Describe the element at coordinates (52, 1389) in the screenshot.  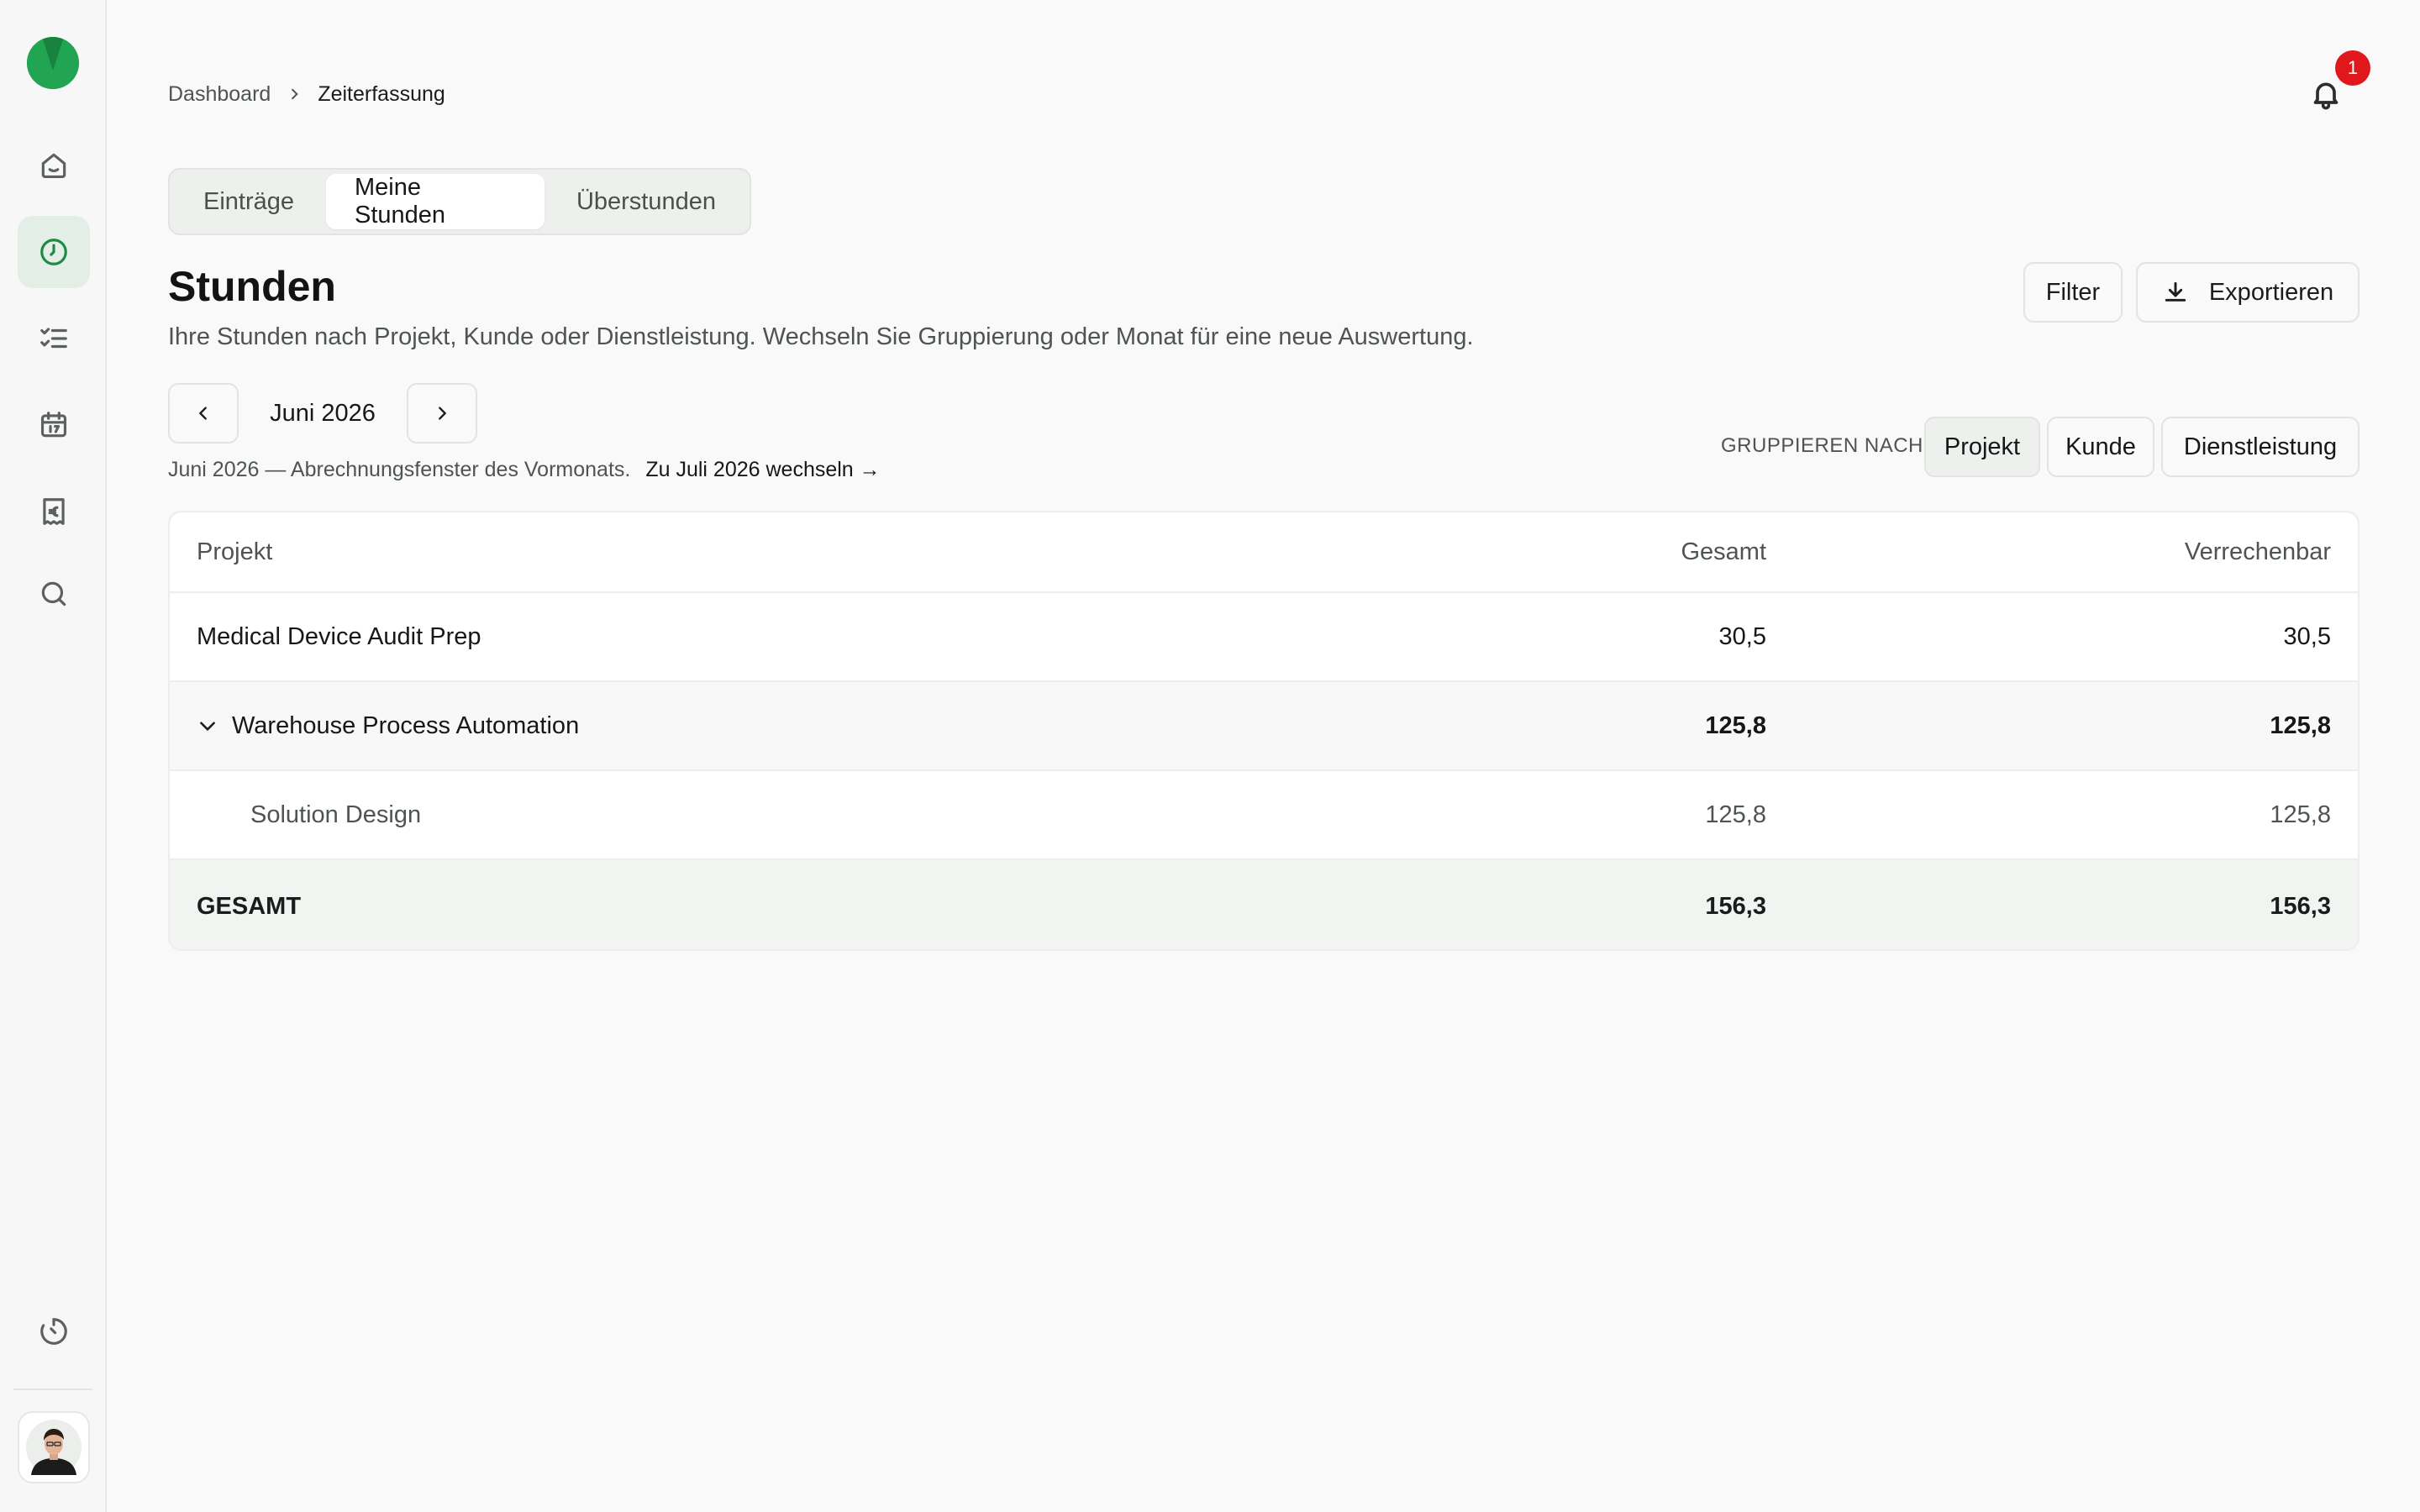
I see `sidebar-divider` at that location.